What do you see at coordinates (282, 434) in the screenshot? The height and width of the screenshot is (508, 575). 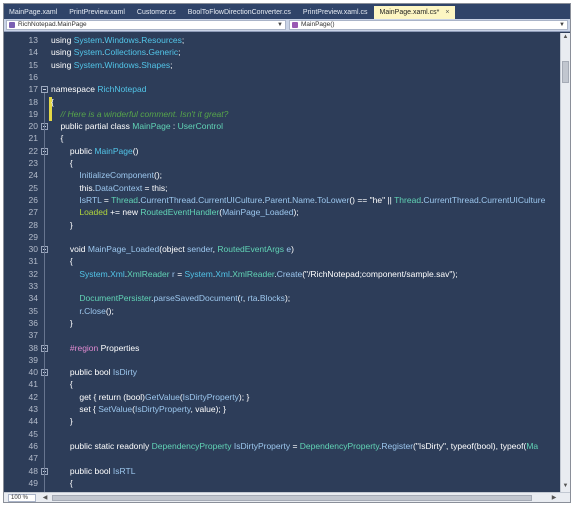 I see `code-line: 45` at bounding box center [282, 434].